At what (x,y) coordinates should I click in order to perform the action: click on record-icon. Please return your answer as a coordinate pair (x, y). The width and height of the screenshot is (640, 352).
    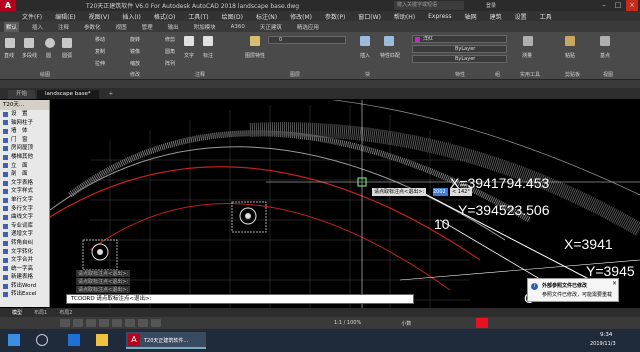
    Looking at the image, I should click on (482, 323).